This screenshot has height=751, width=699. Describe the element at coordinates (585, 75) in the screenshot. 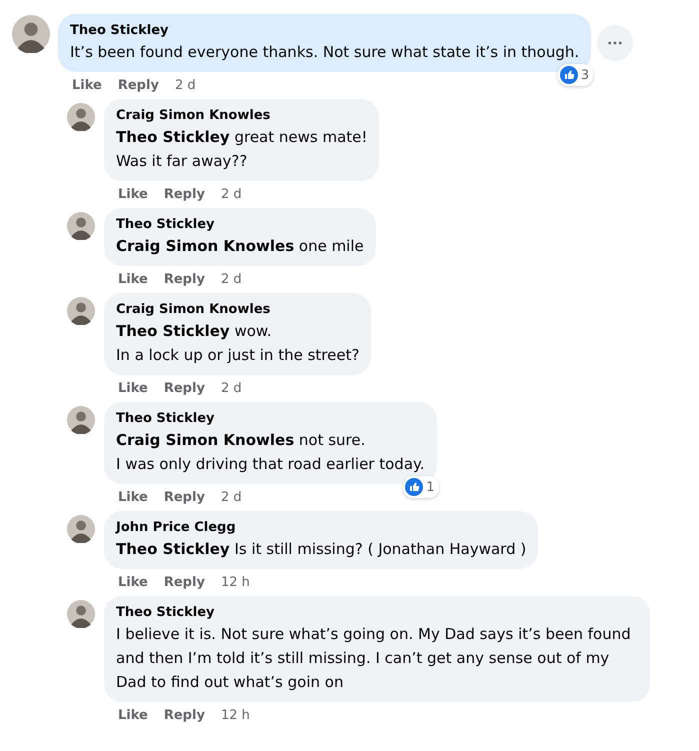

I see `reaction-count: 3` at that location.